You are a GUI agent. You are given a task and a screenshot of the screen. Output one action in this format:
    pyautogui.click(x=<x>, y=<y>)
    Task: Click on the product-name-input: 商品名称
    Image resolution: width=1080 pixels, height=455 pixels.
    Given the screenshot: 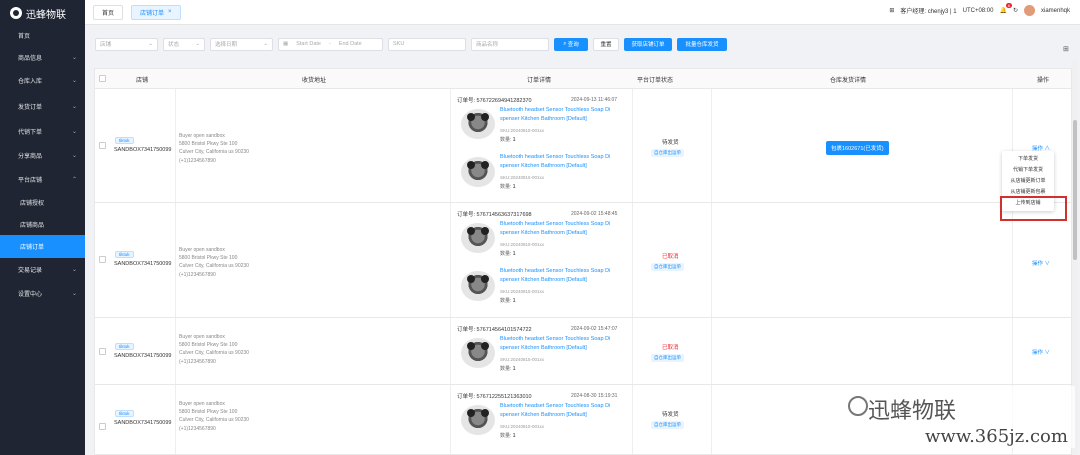 What is the action you would take?
    pyautogui.click(x=510, y=44)
    